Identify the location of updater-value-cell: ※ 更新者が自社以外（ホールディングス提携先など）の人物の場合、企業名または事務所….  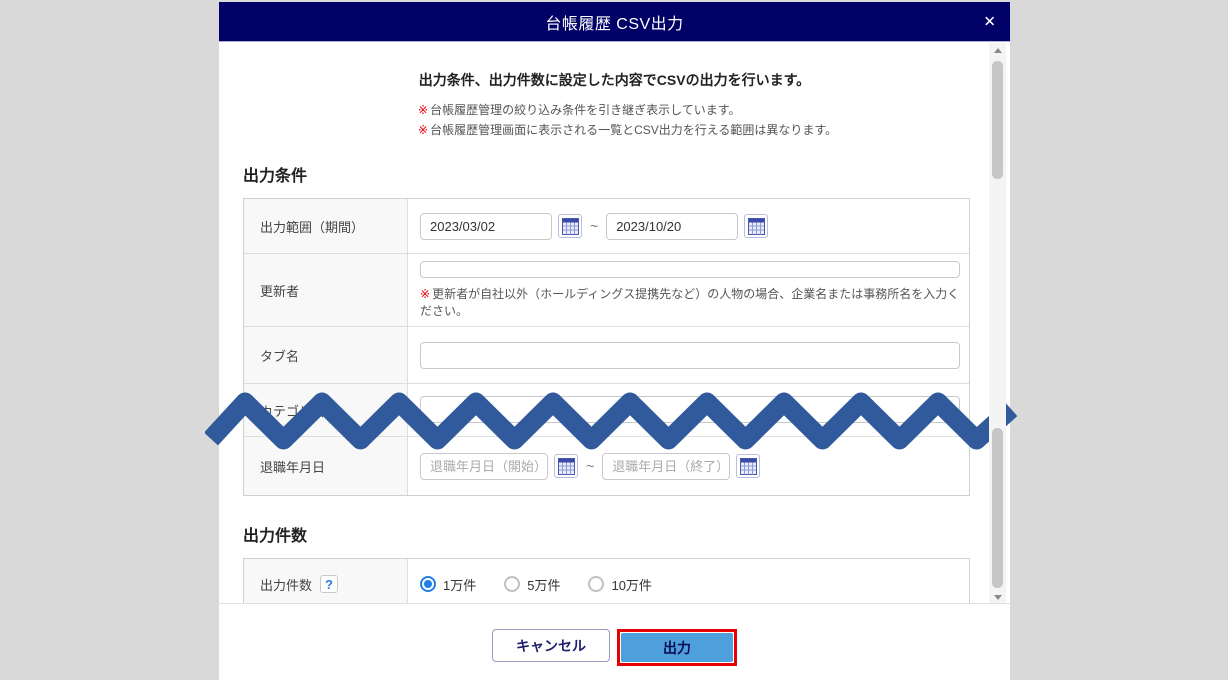
(690, 290).